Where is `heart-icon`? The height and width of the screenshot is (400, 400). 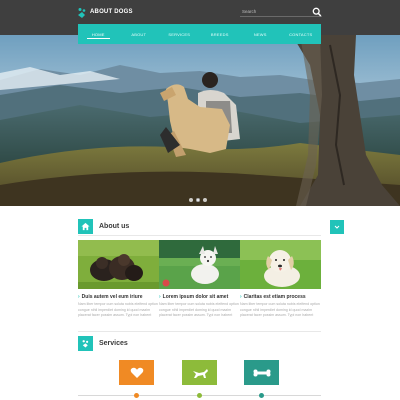 heart-icon is located at coordinates (136, 372).